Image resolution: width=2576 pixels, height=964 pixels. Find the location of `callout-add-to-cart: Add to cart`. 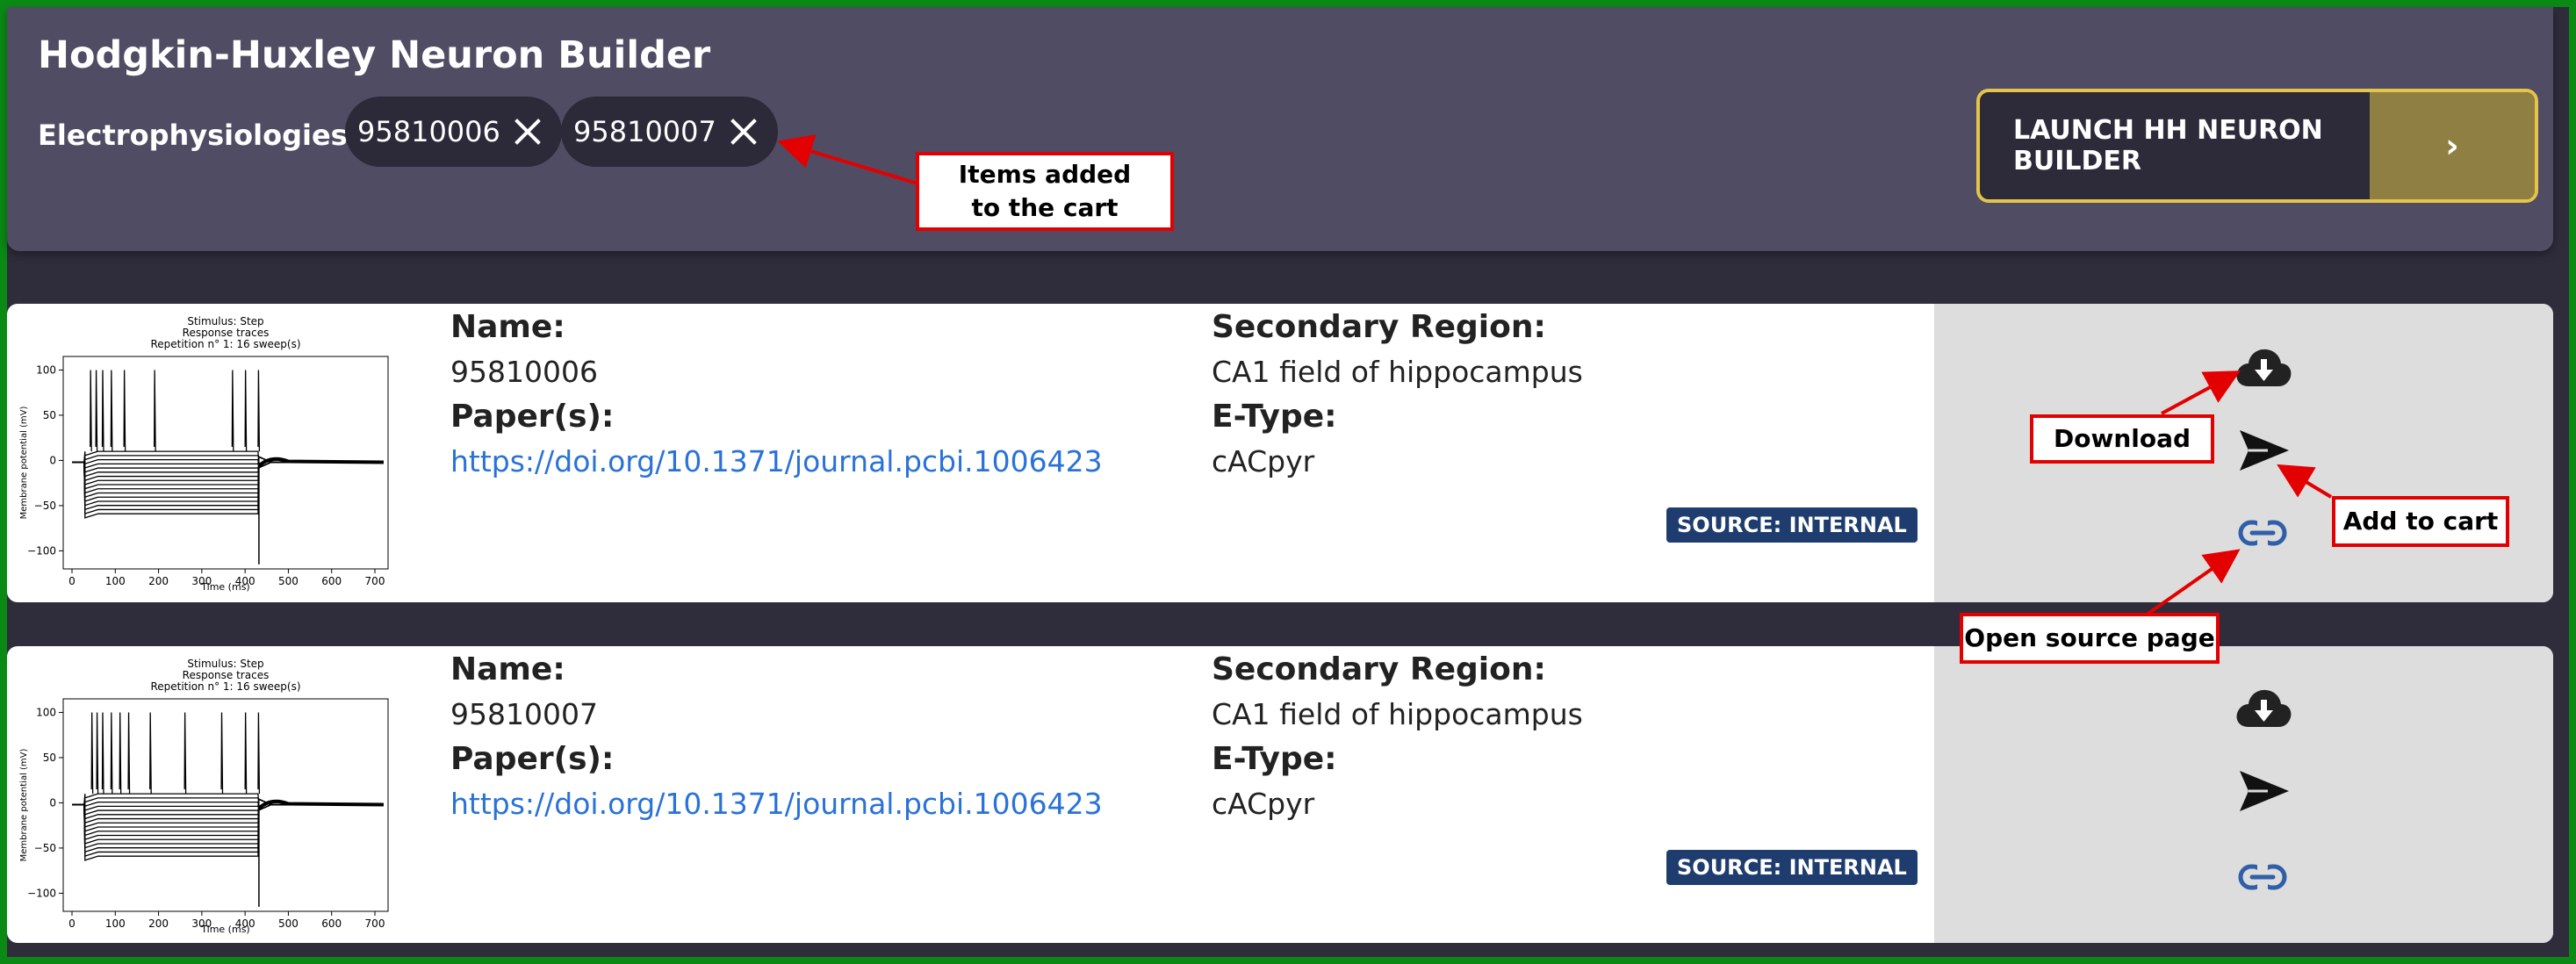

callout-add-to-cart: Add to cart is located at coordinates (2420, 521).